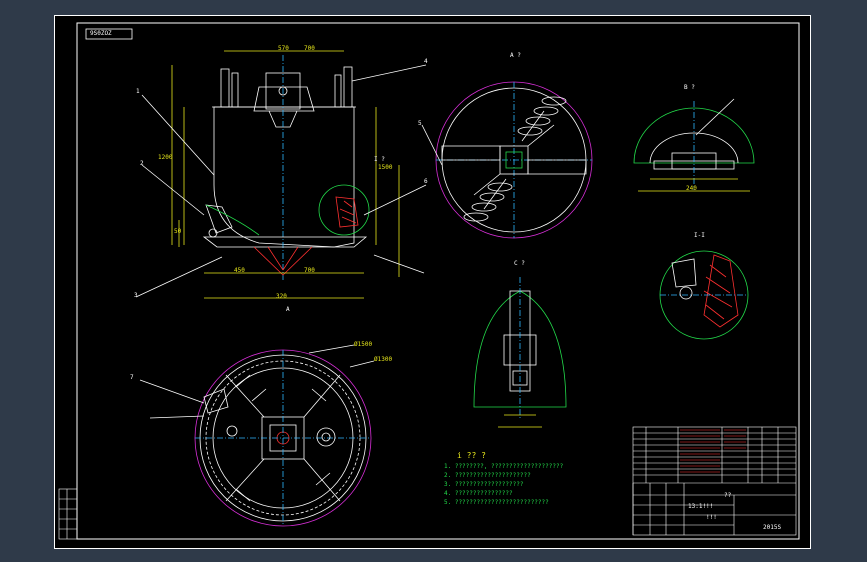 This screenshot has height=562, width=867. I want to click on view-a, so click(507, 160).